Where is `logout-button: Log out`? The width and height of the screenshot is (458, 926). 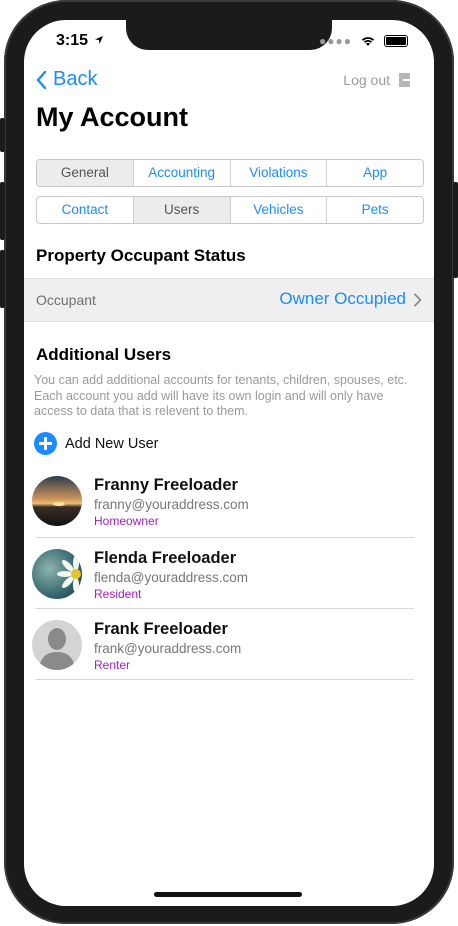 logout-button: Log out is located at coordinates (378, 80).